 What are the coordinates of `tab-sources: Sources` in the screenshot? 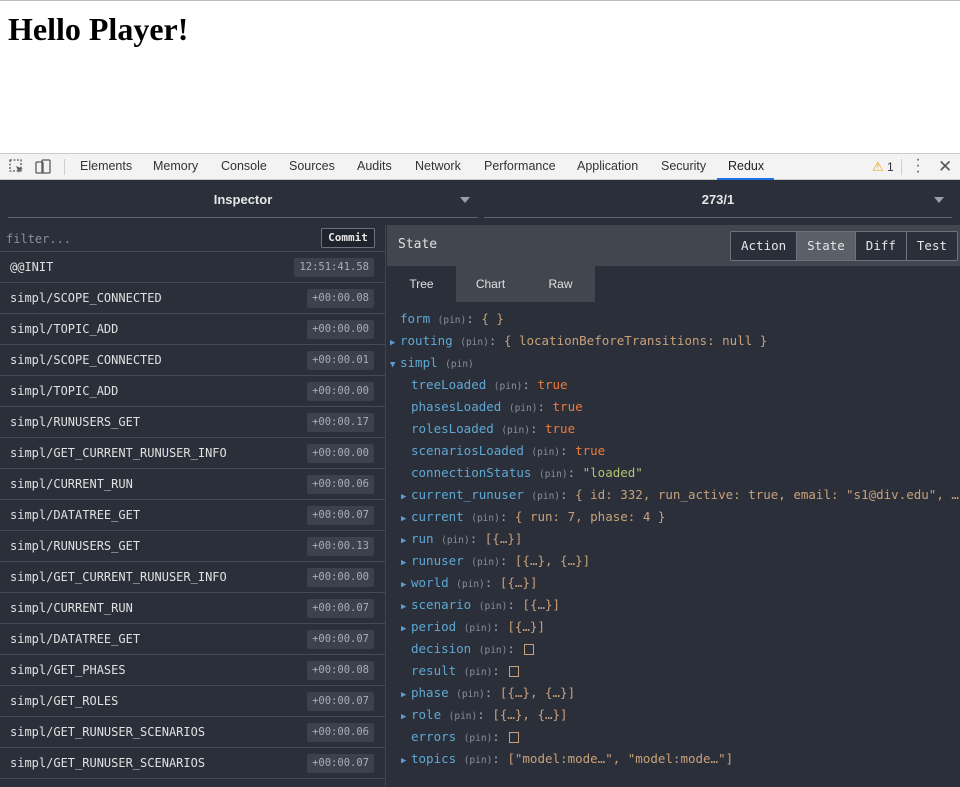 It's located at (312, 167).